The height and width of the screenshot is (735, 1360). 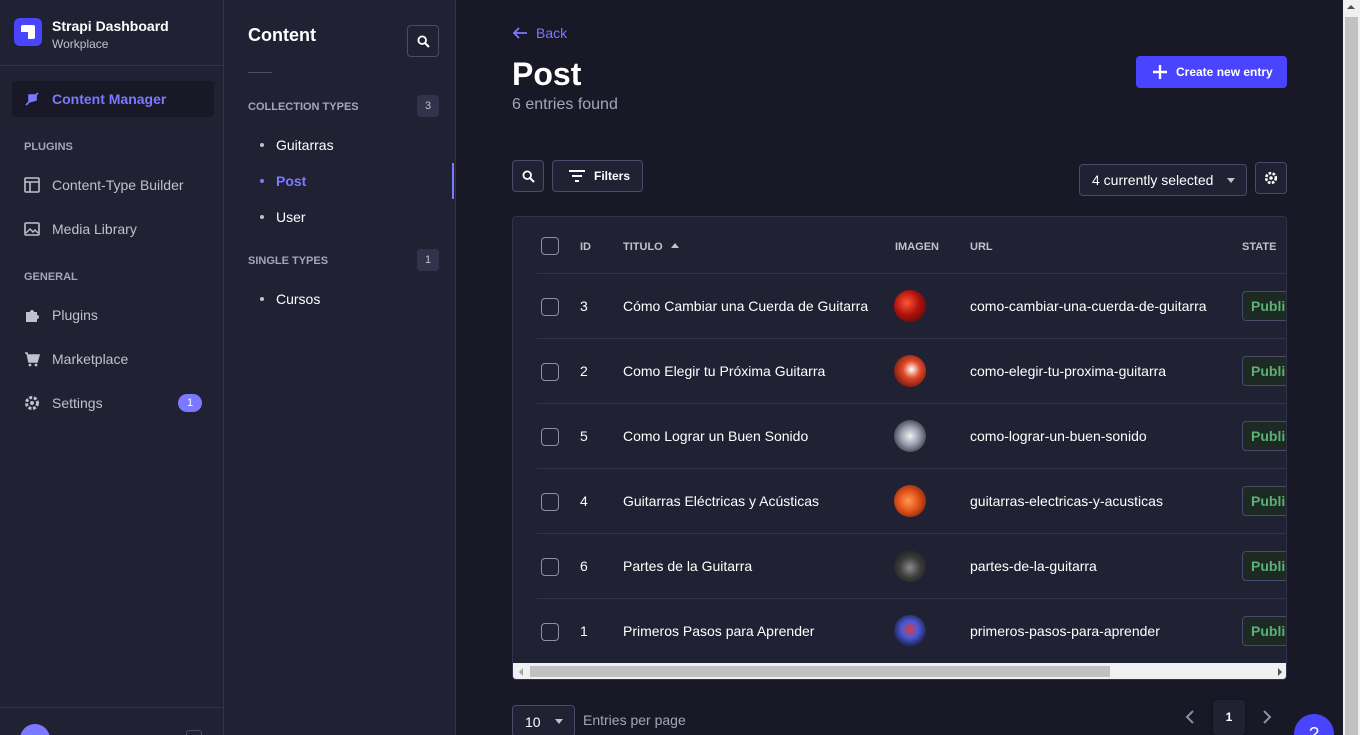 What do you see at coordinates (1065, 631) in the screenshot?
I see `row-url: primeros-pasos-para-aprender` at bounding box center [1065, 631].